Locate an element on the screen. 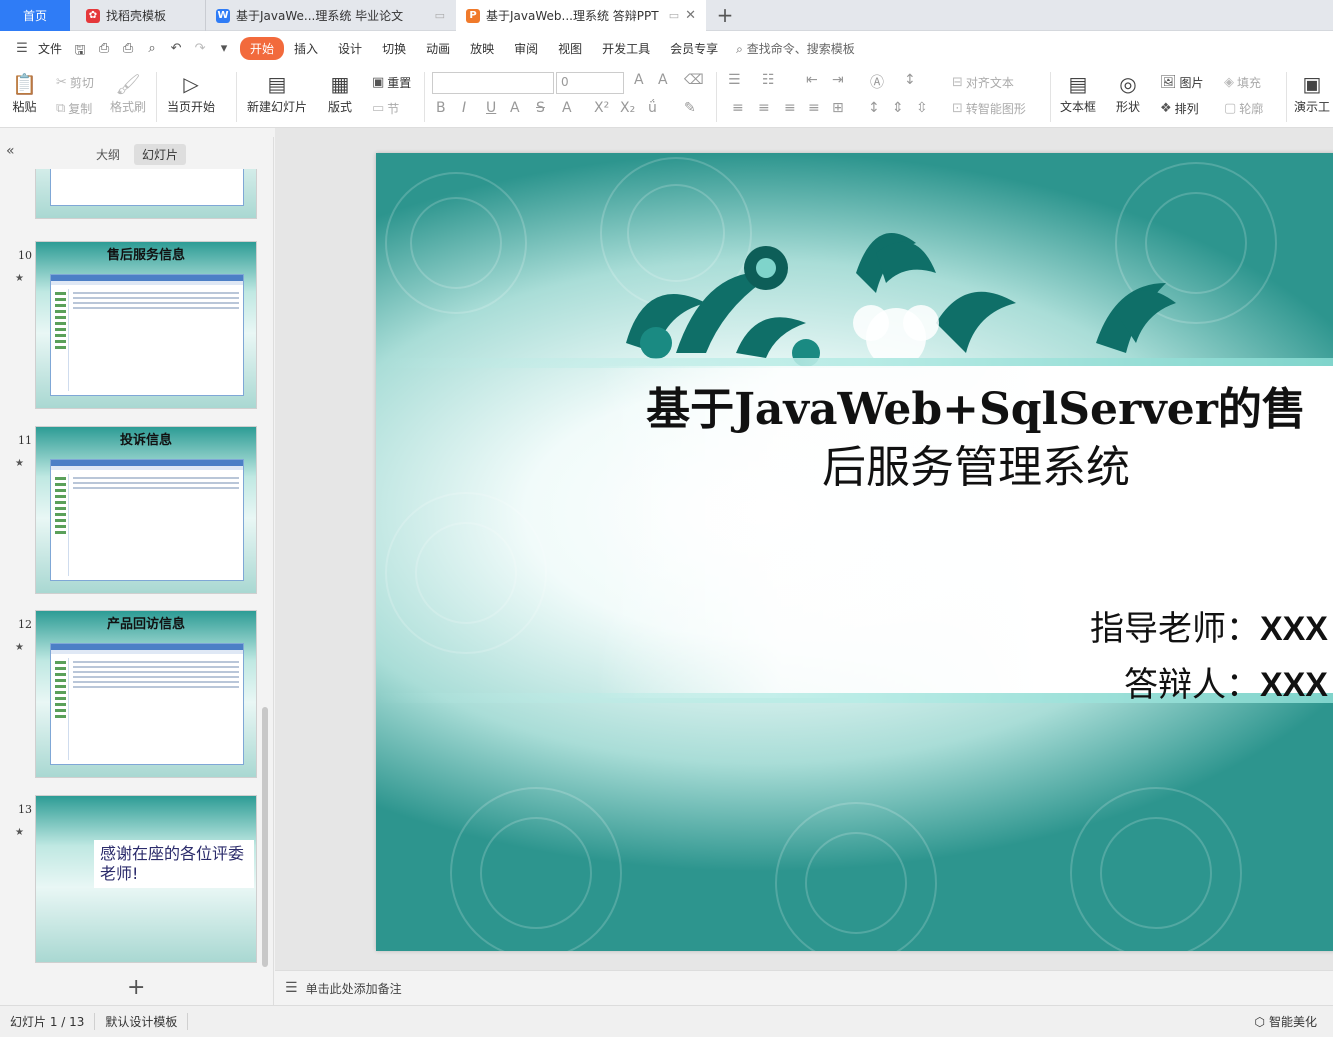  tab-home: 首页 is located at coordinates (35, 15).